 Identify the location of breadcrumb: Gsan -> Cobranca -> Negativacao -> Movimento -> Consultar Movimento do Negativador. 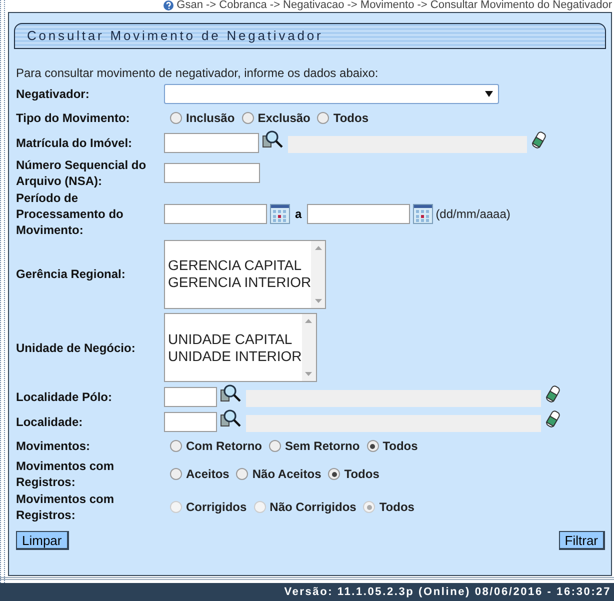
(394, 5).